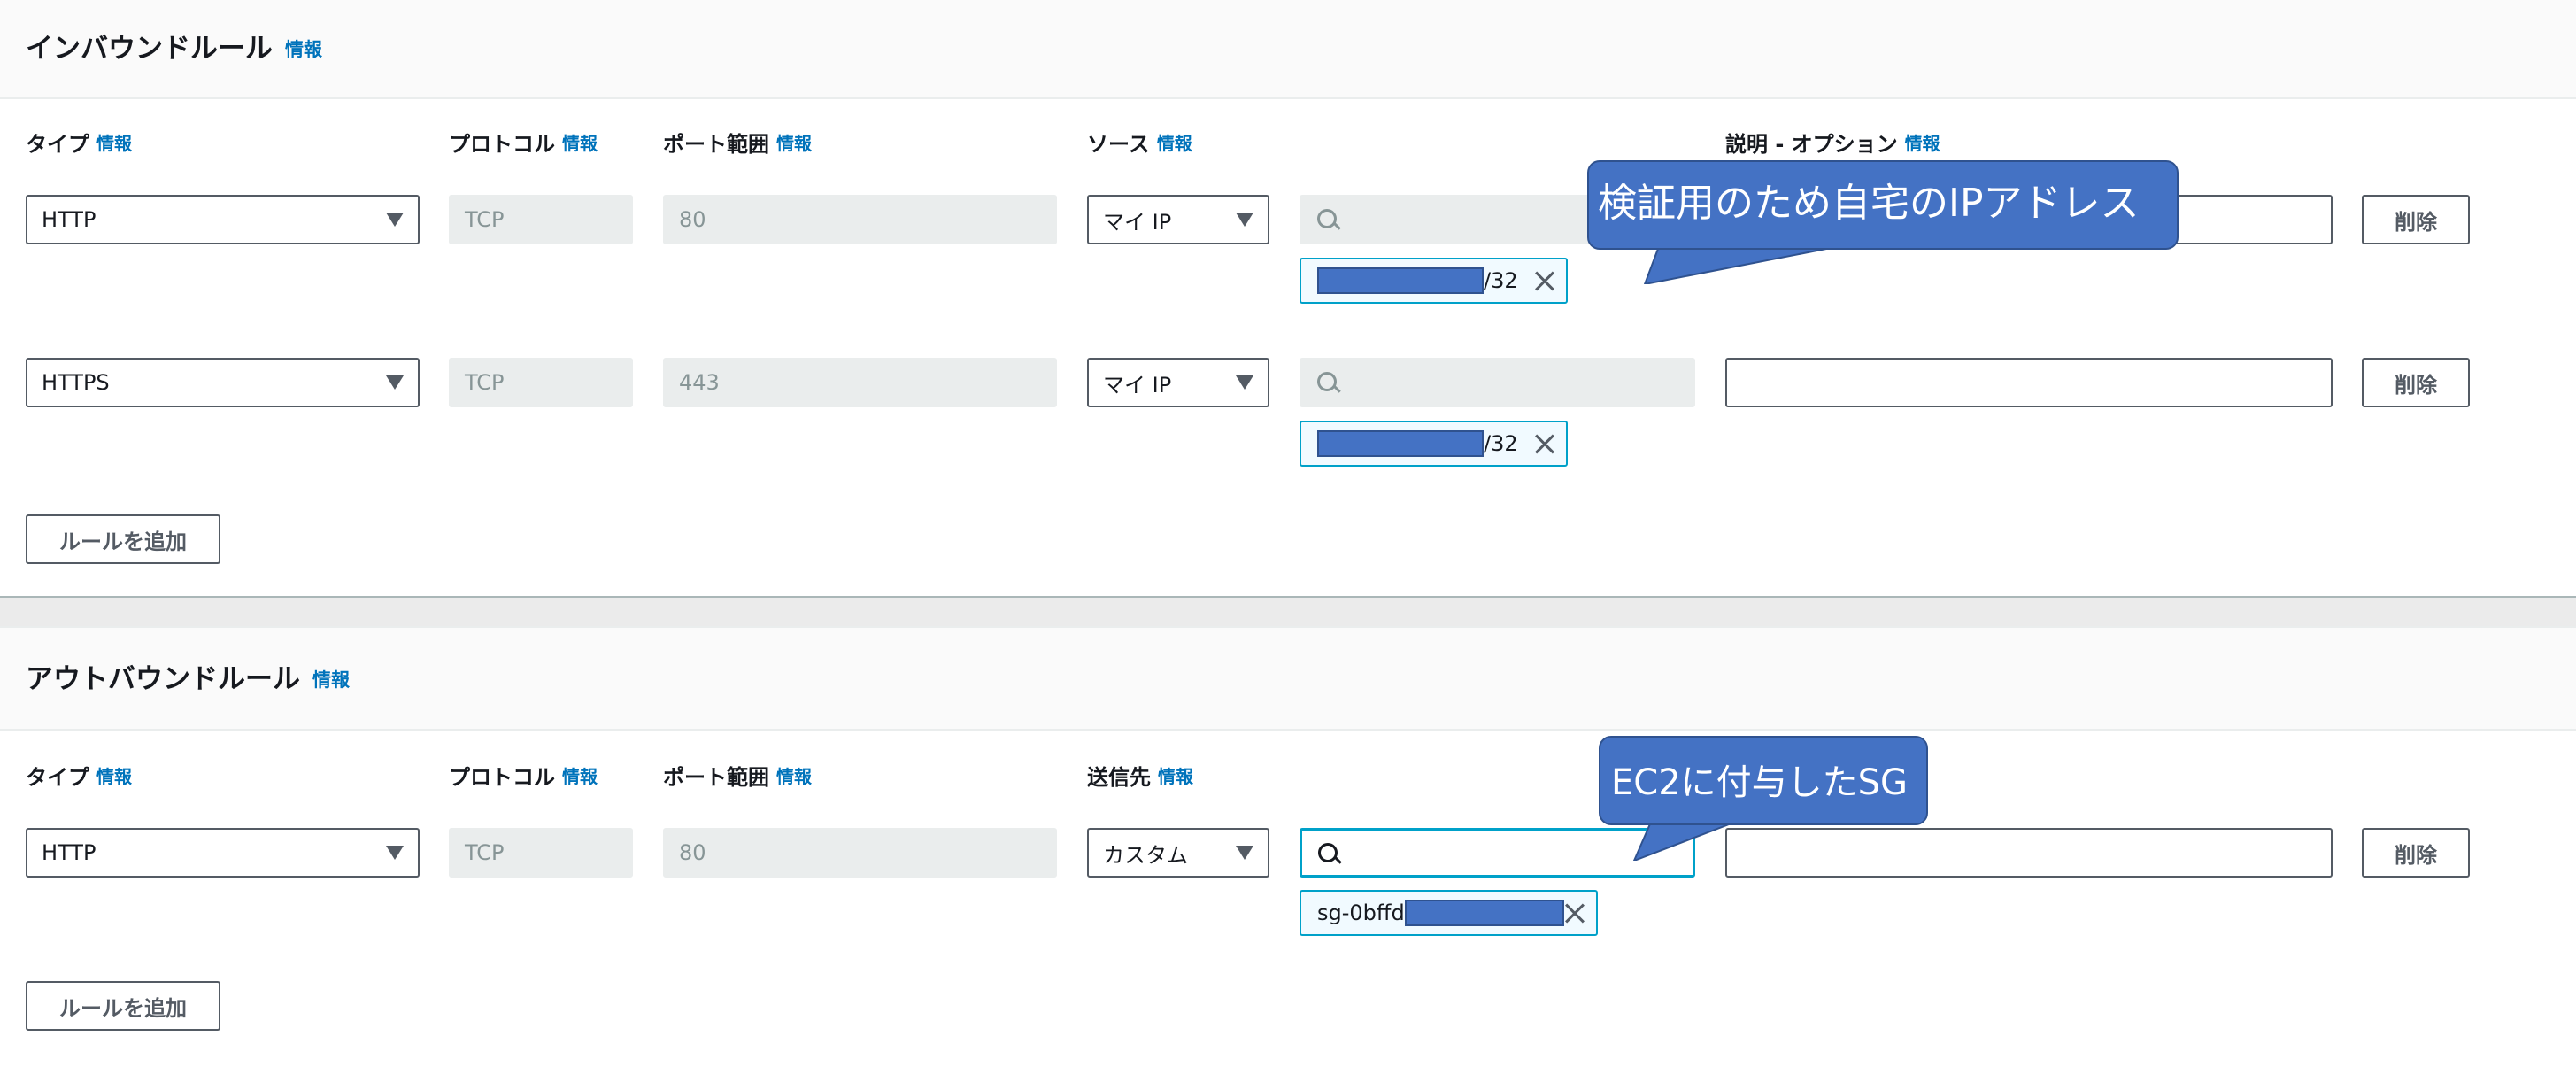 The image size is (2576, 1067). I want to click on destination-value: カスタム, so click(1145, 855).